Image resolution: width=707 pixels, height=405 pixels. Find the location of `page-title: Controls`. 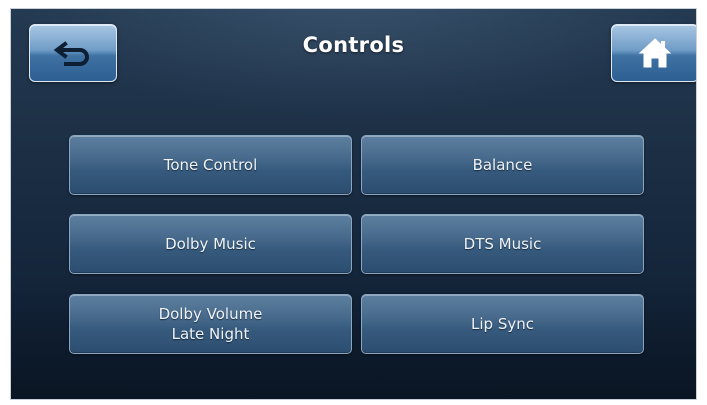

page-title: Controls is located at coordinates (353, 45).